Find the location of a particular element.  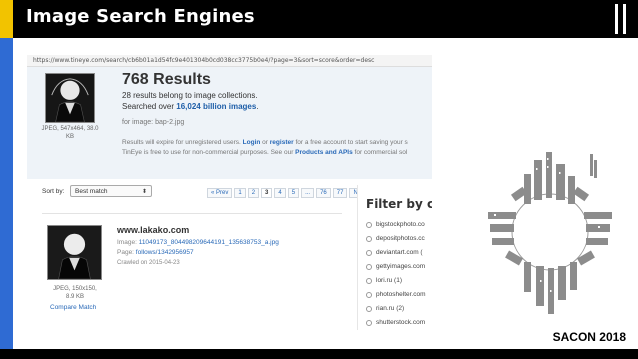

pager-page-4: 4 is located at coordinates (280, 193).